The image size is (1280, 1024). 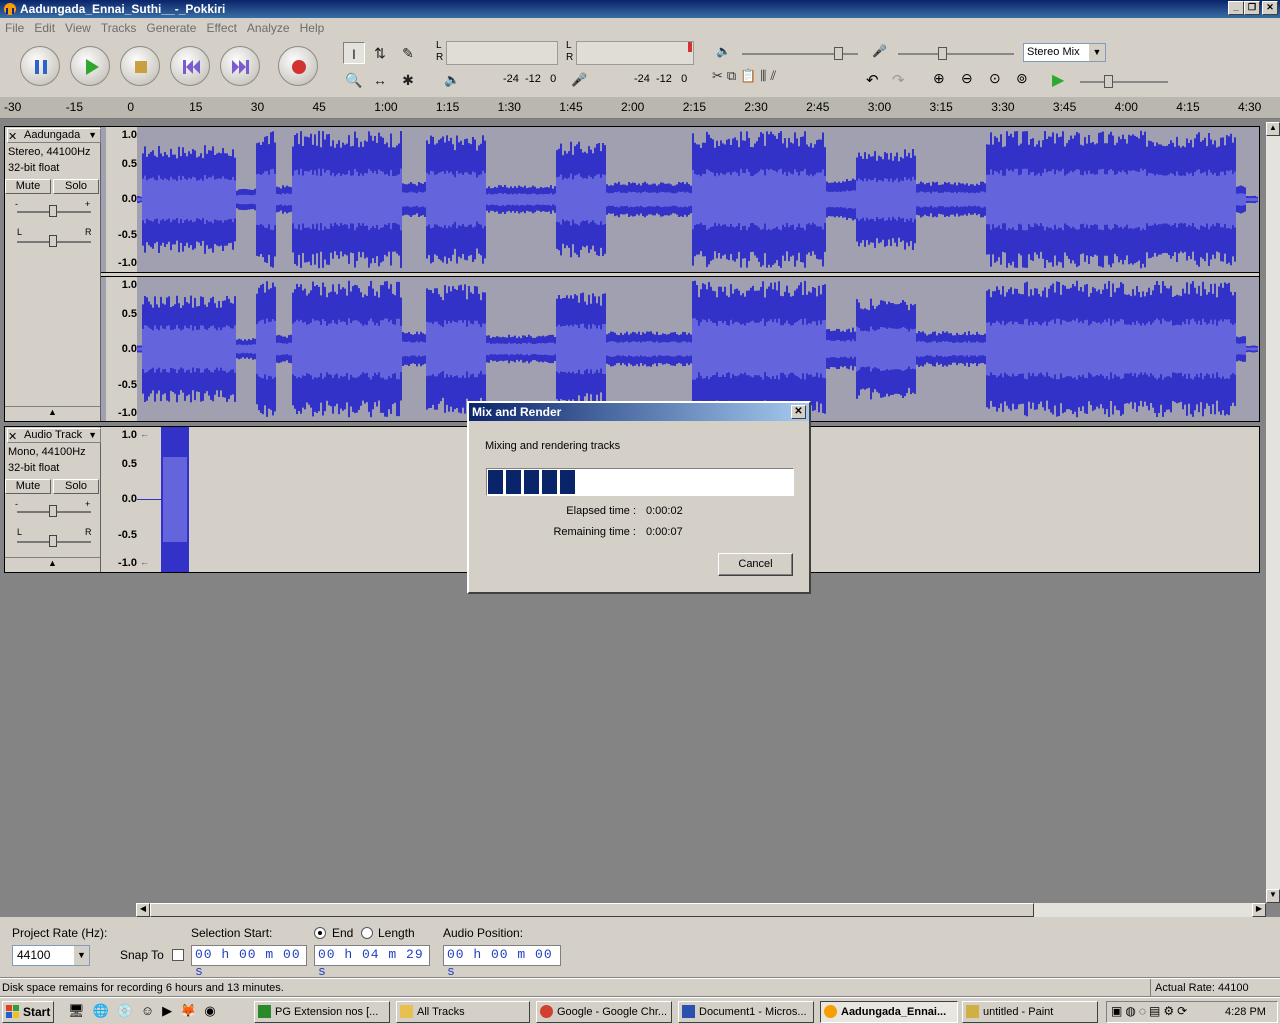 I want to click on pause-button, so click(x=40, y=66).